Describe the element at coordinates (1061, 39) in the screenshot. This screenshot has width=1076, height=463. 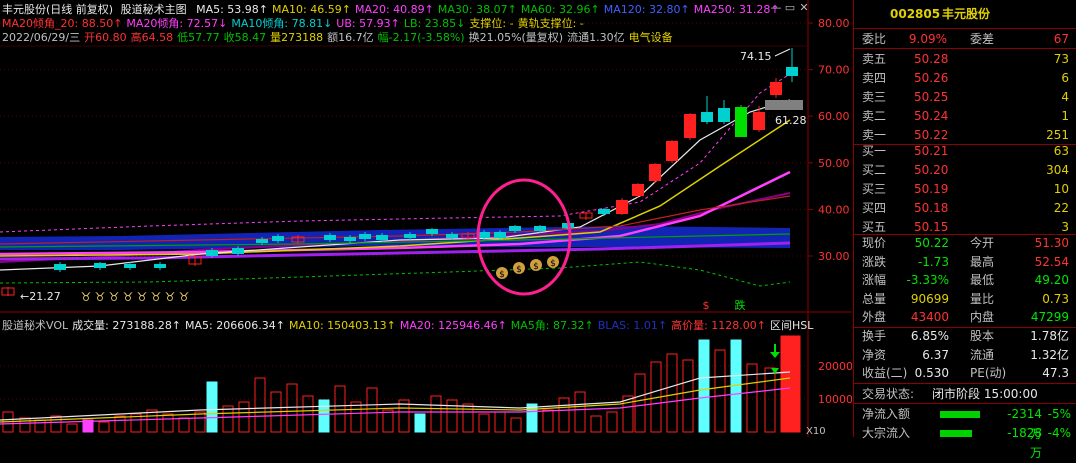
I see `diff-value: 67` at that location.